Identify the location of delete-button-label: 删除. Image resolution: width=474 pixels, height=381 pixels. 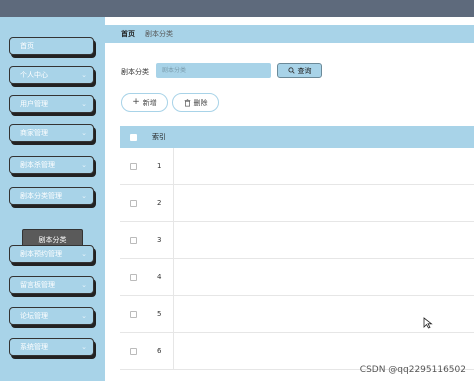
(200, 102).